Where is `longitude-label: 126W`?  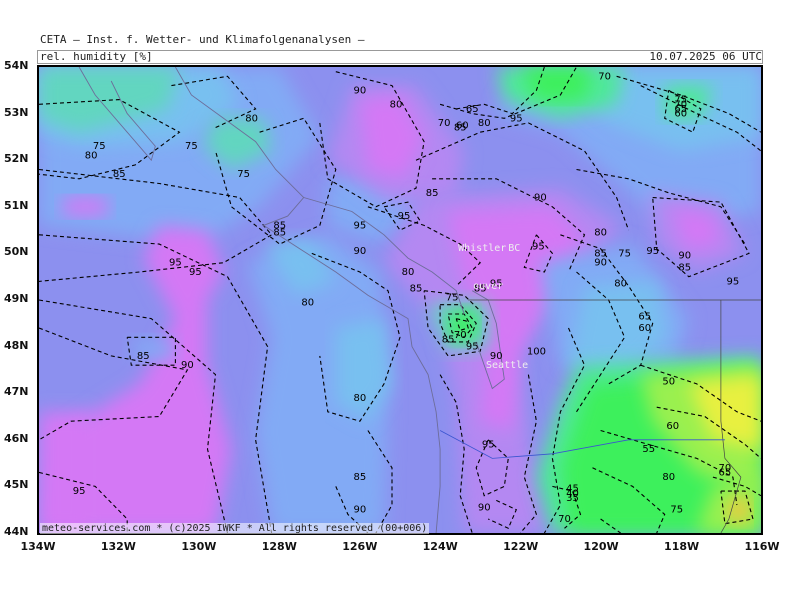
longitude-label: 126W is located at coordinates (360, 546).